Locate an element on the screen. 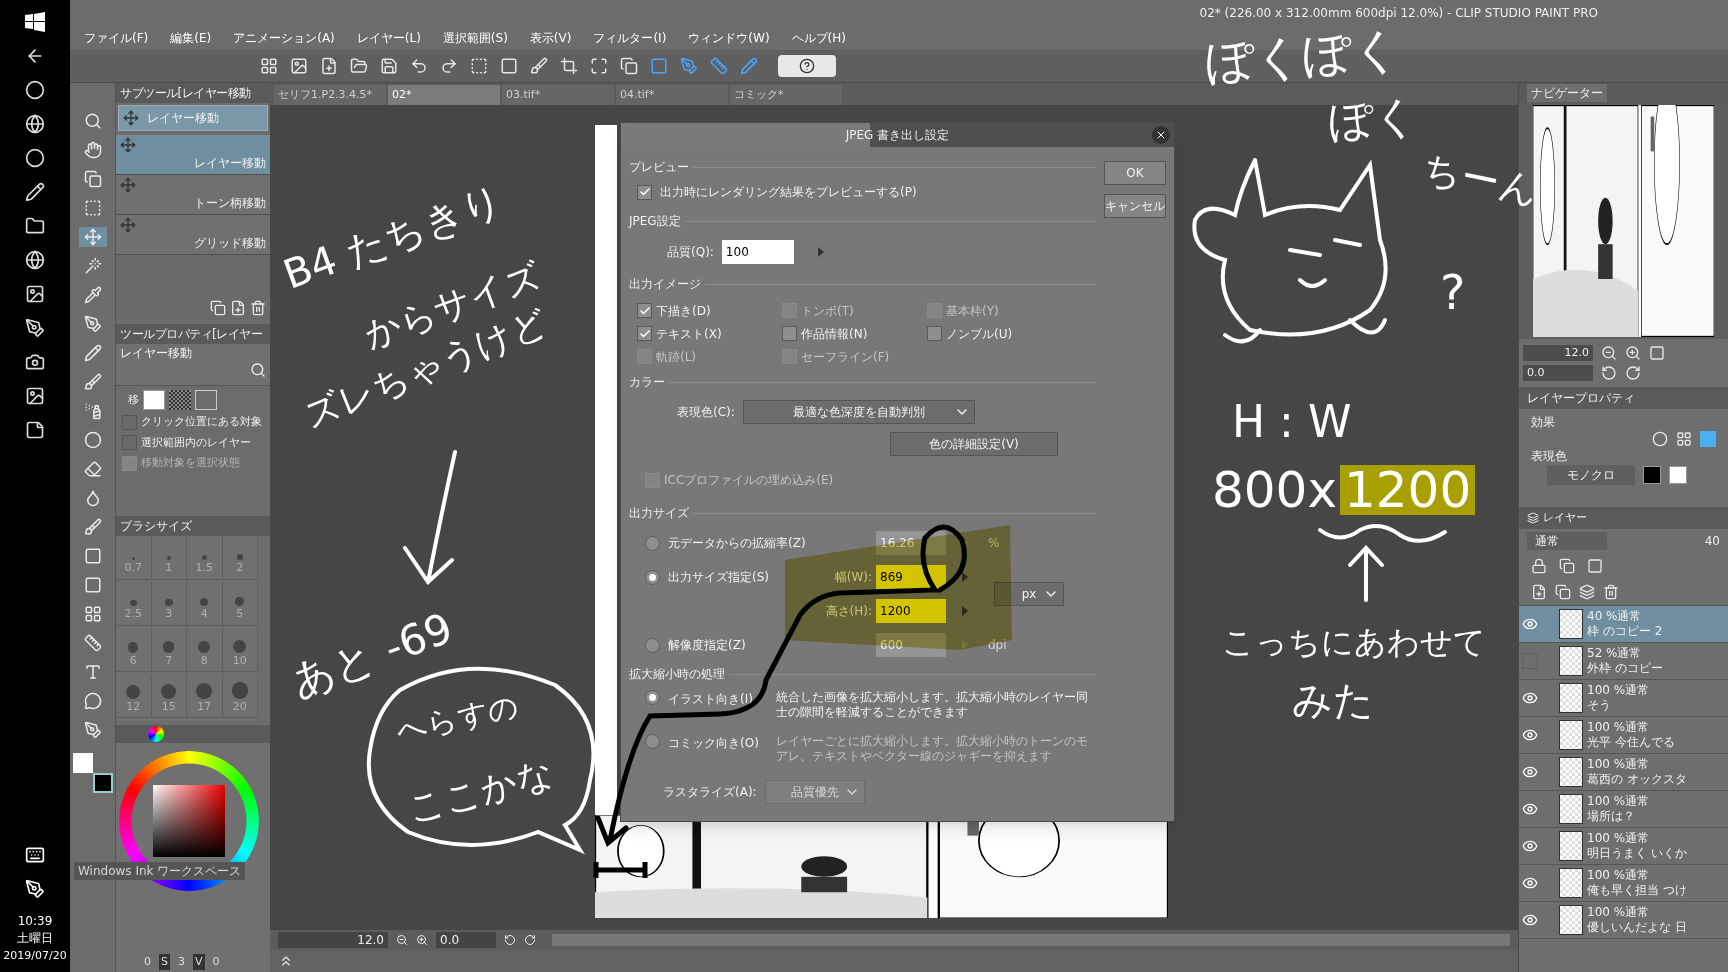  layer-row: 100 %通常 葛西の オックスタ is located at coordinates (1623, 772).